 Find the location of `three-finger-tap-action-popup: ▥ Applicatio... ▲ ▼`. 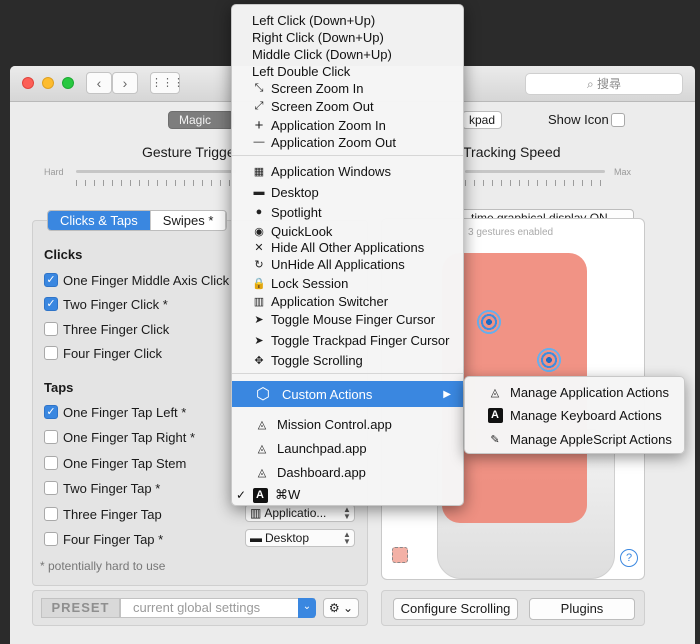

three-finger-tap-action-popup: ▥ Applicatio... ▲ ▼ is located at coordinates (300, 513).